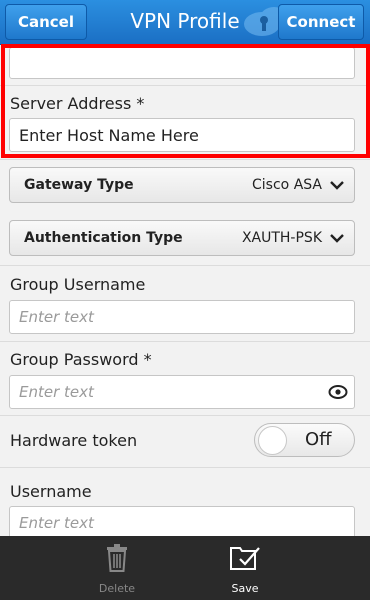 This screenshot has width=370, height=600. Describe the element at coordinates (304, 440) in the screenshot. I see `hardware-token-toggle: Off` at that location.